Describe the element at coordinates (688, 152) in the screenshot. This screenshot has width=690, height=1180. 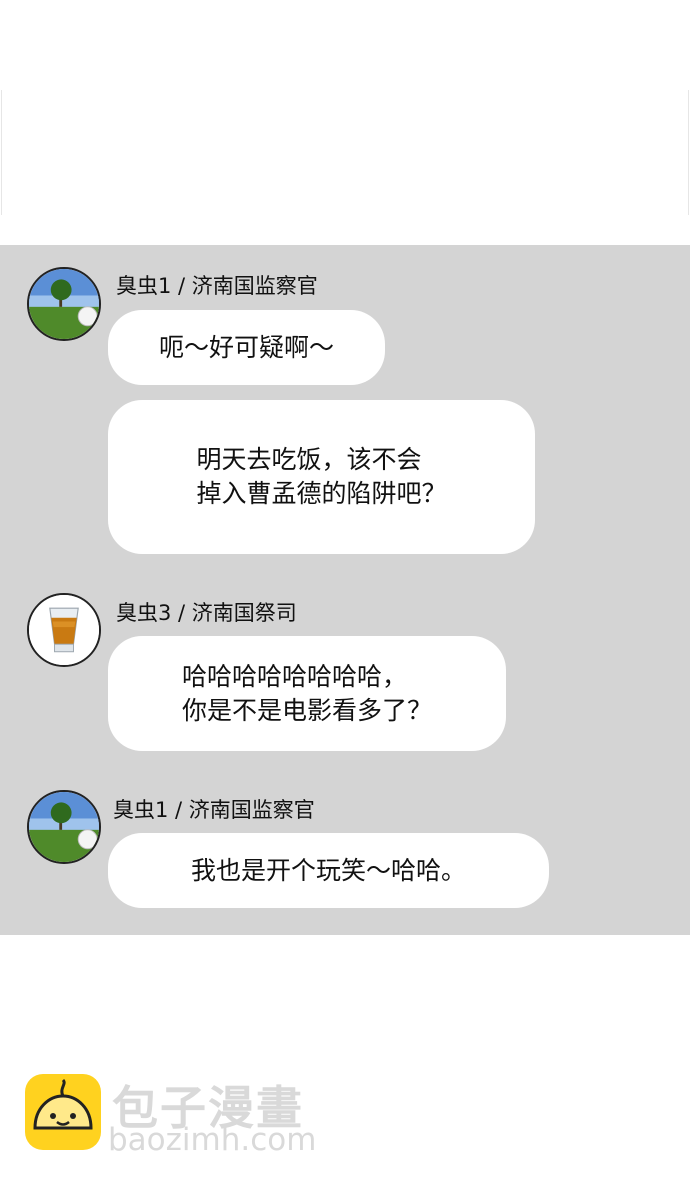
I see `right-edge-line` at that location.